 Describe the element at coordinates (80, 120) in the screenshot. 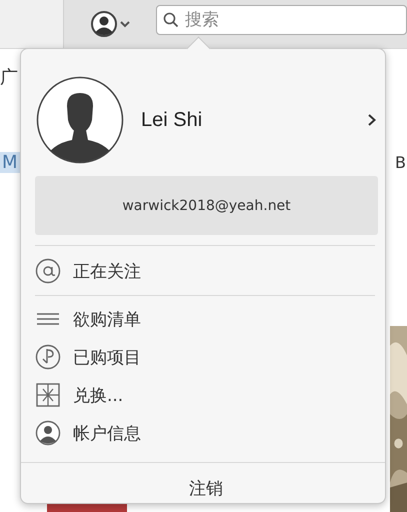

I see `avatar-icon` at that location.